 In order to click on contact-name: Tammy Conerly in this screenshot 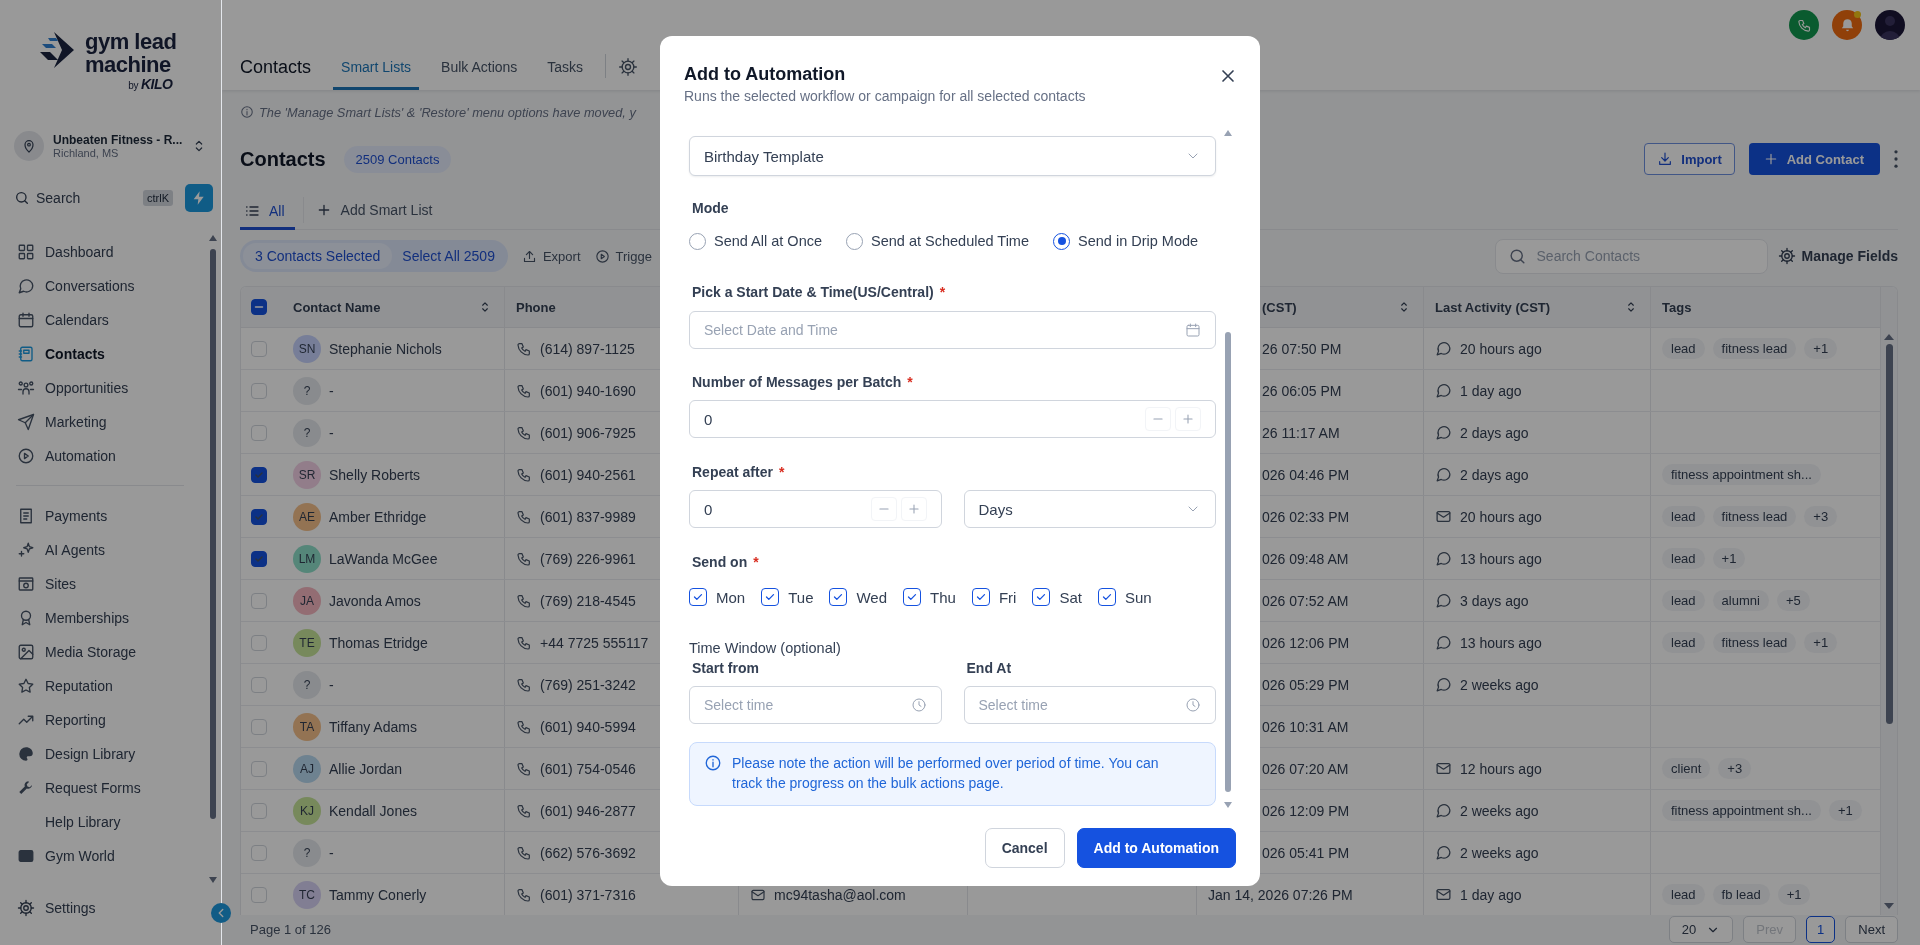, I will do `click(378, 894)`.